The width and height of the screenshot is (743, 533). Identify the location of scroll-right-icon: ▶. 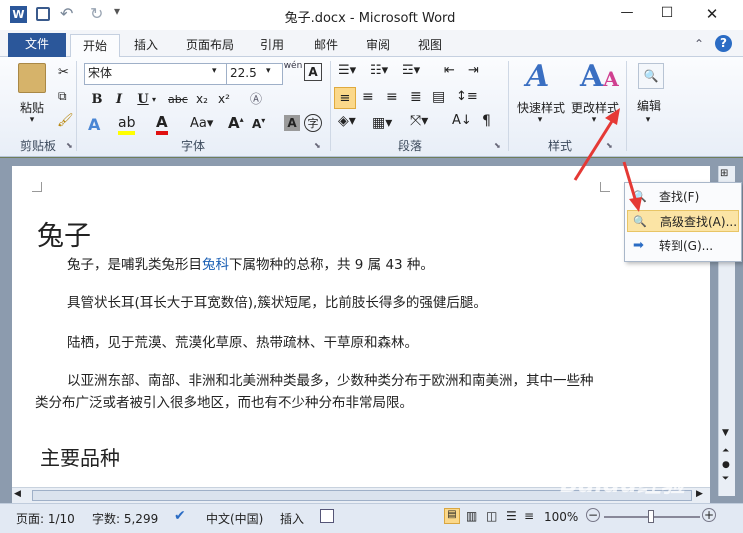
(699, 494).